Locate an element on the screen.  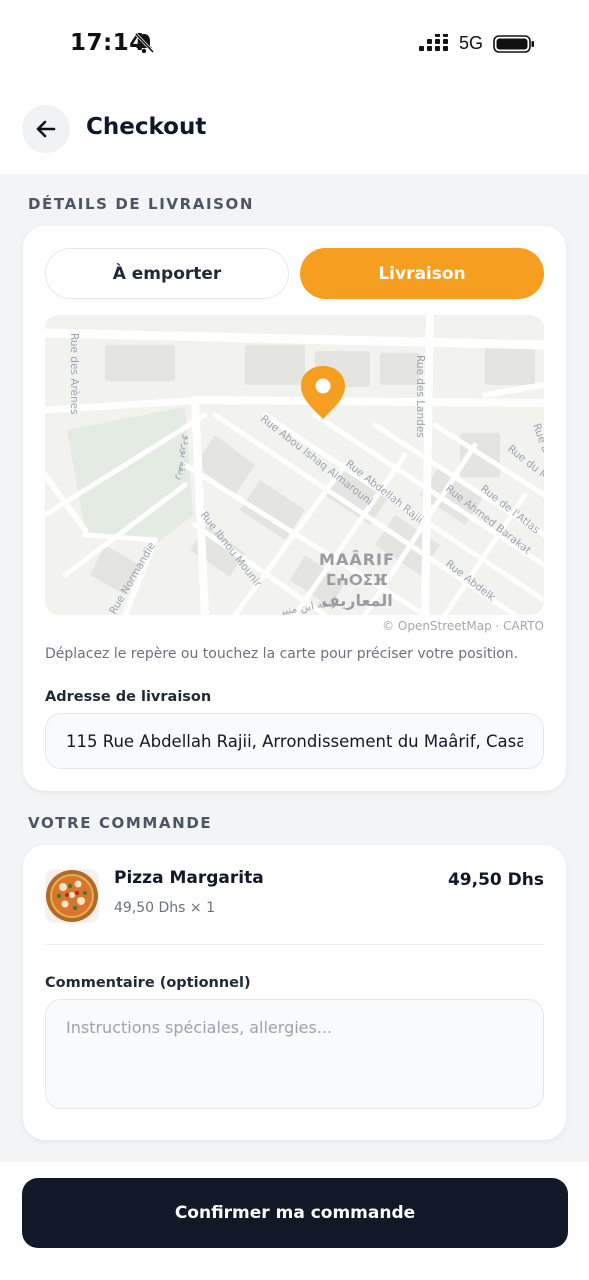
delivery-section-label: DÉTAILS DE LIVRAISON is located at coordinates (141, 204).